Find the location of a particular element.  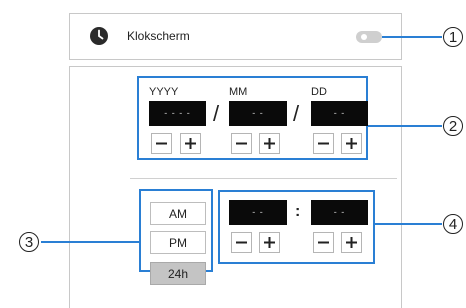

callout-1-leader is located at coordinates (412, 37).